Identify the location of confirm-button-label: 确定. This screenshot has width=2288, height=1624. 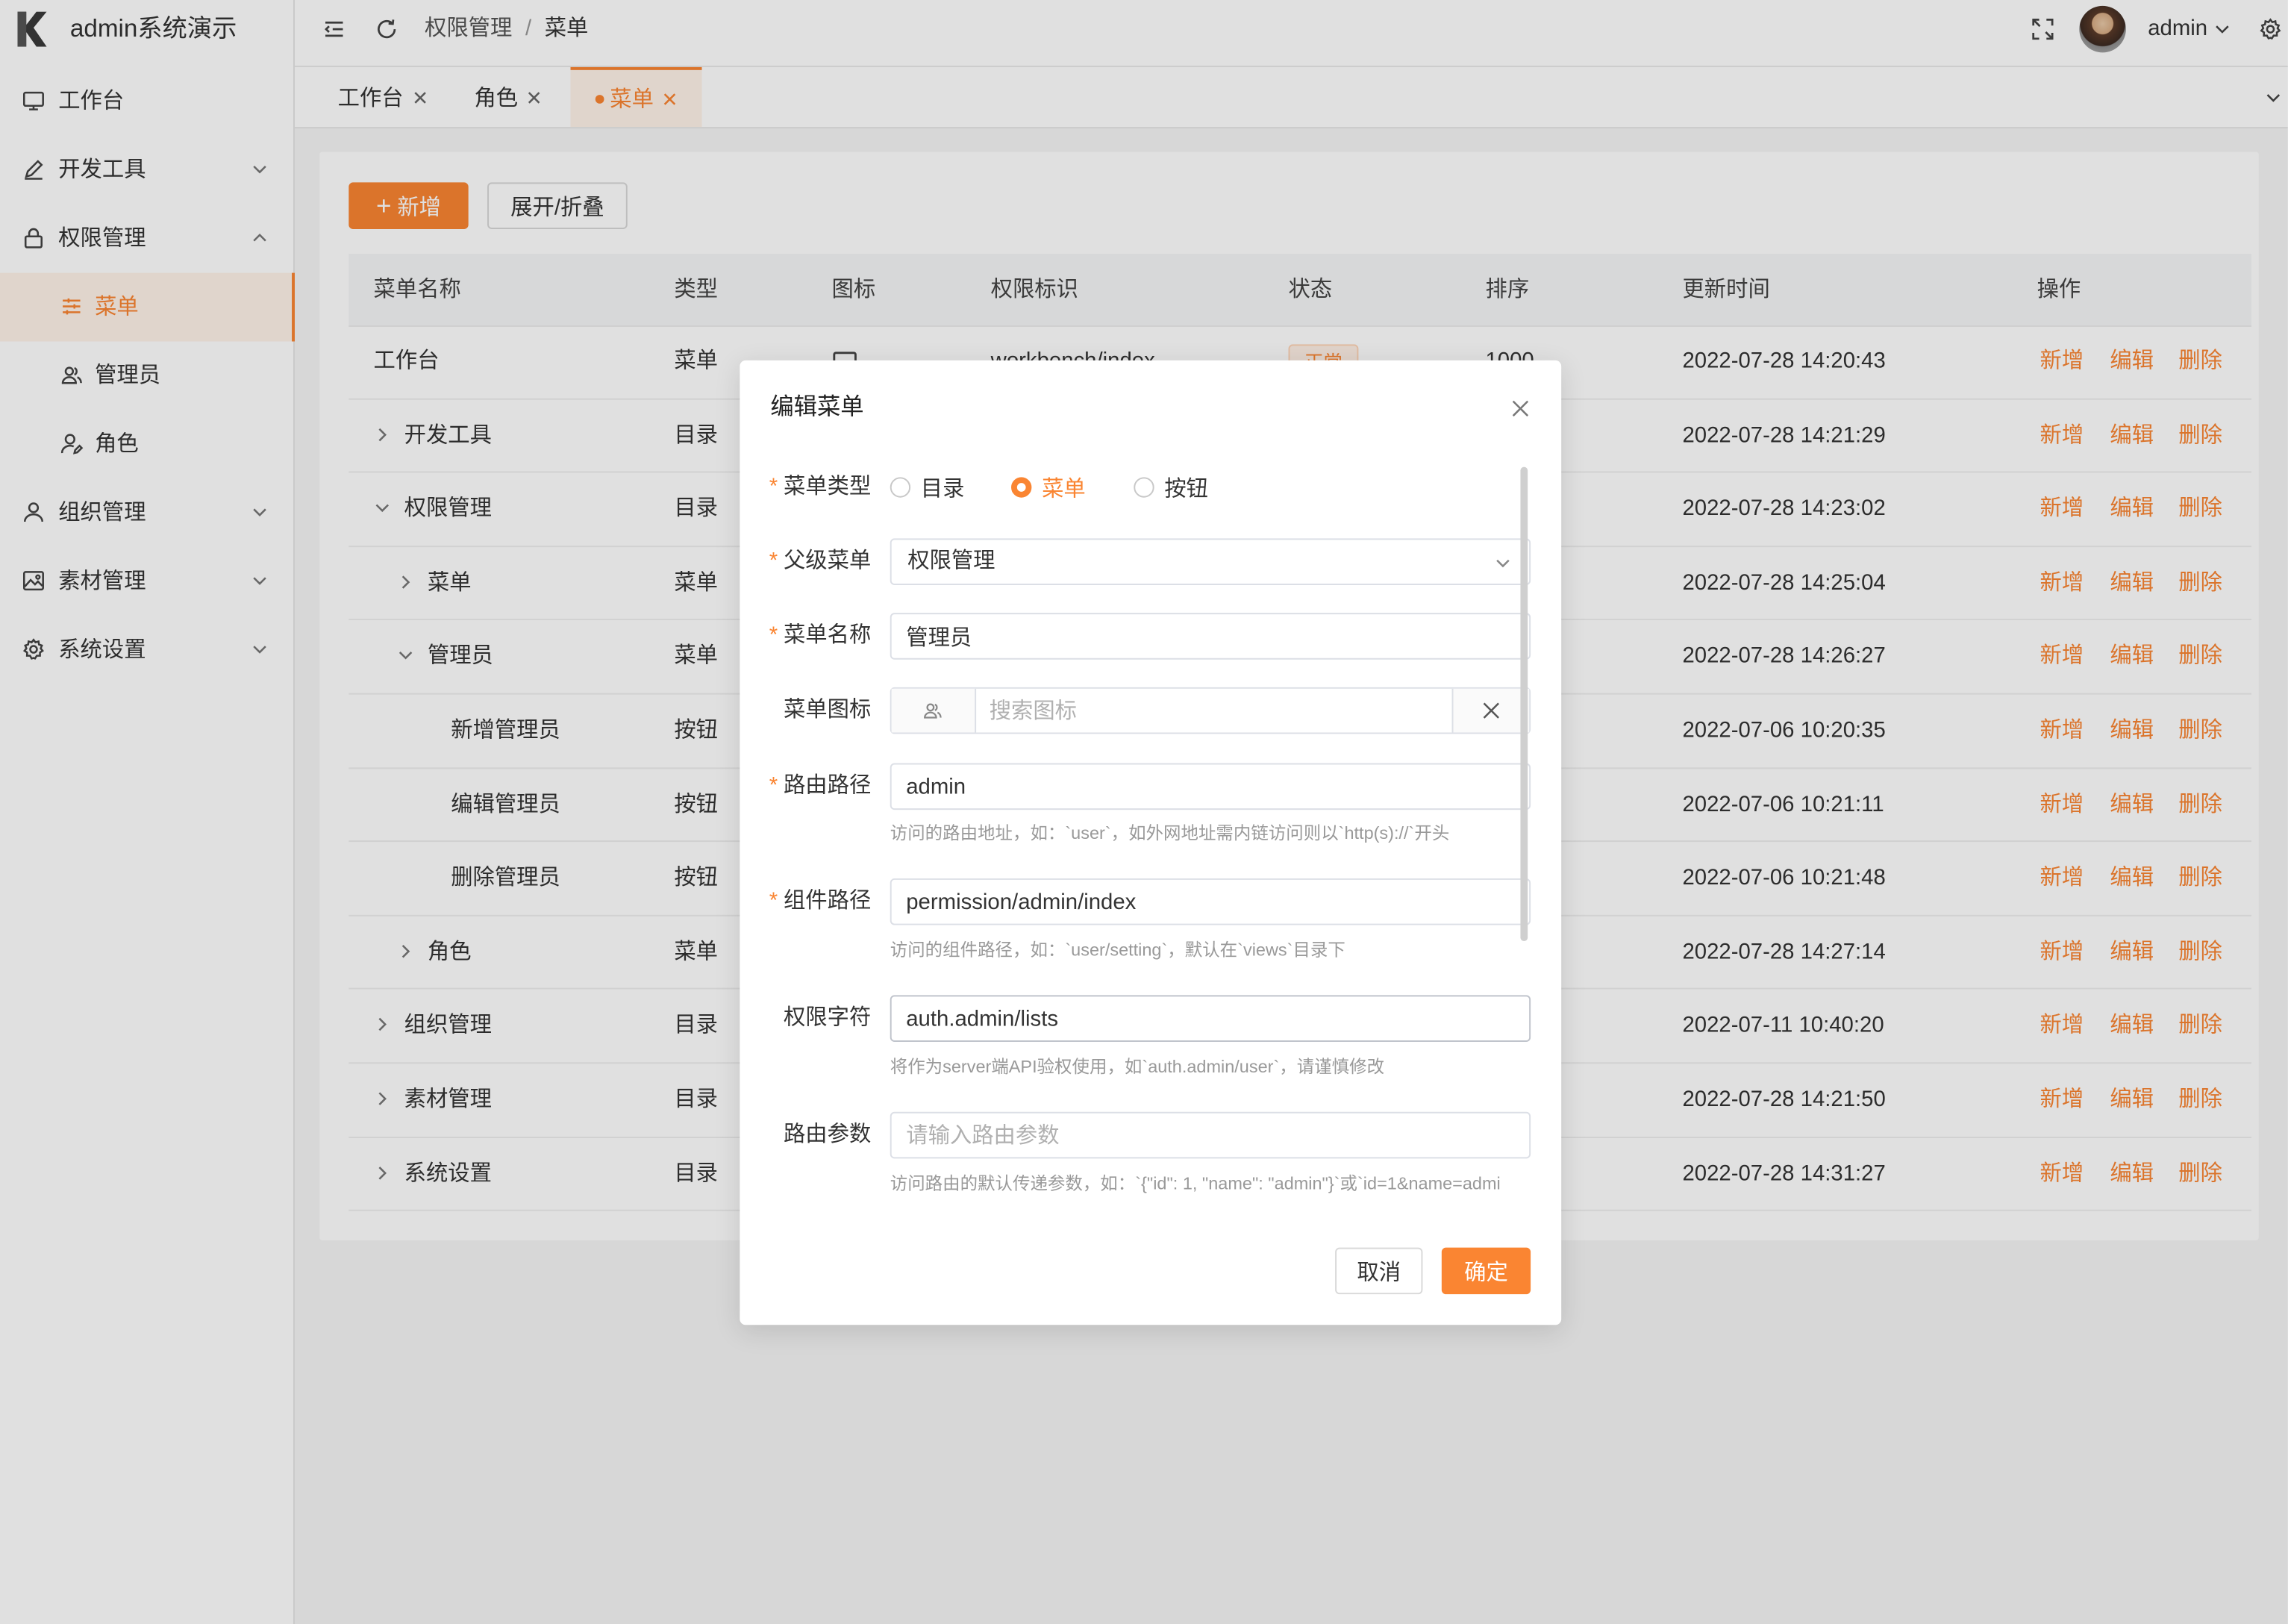
(1486, 1272).